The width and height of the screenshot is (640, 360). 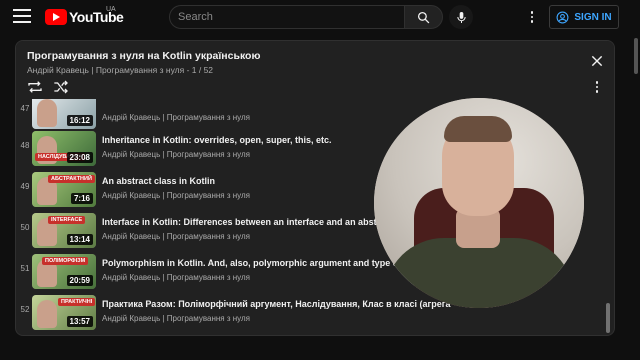 I want to click on close-icon, so click(x=597, y=61).